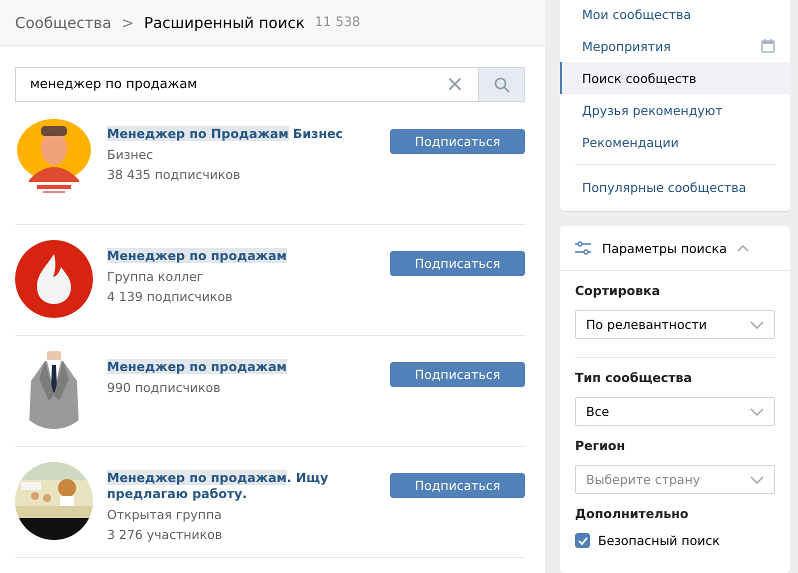  Describe the element at coordinates (165, 534) in the screenshot. I see `member-count: 3 276 участников` at that location.